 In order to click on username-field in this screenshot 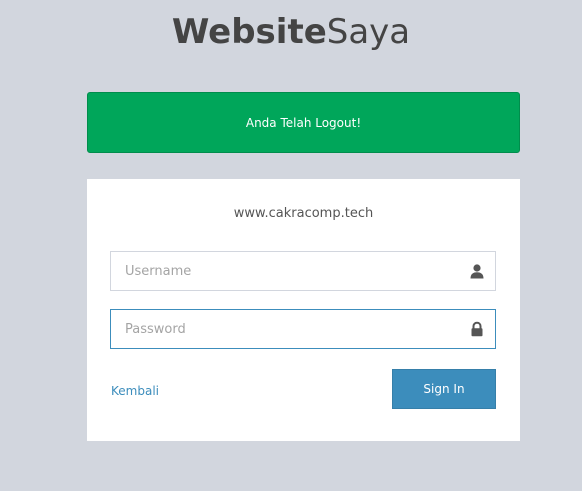, I will do `click(303, 271)`.